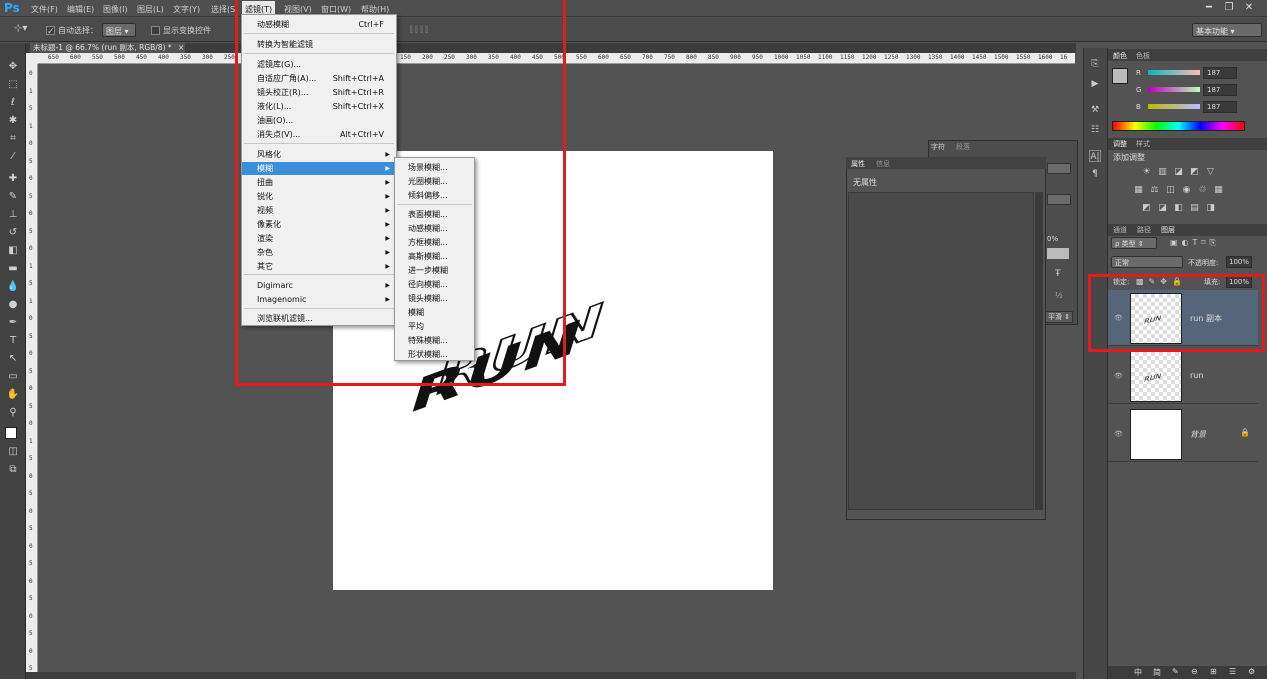 The width and height of the screenshot is (1267, 679). I want to click on magic-wand-icon: ✱, so click(13, 121).